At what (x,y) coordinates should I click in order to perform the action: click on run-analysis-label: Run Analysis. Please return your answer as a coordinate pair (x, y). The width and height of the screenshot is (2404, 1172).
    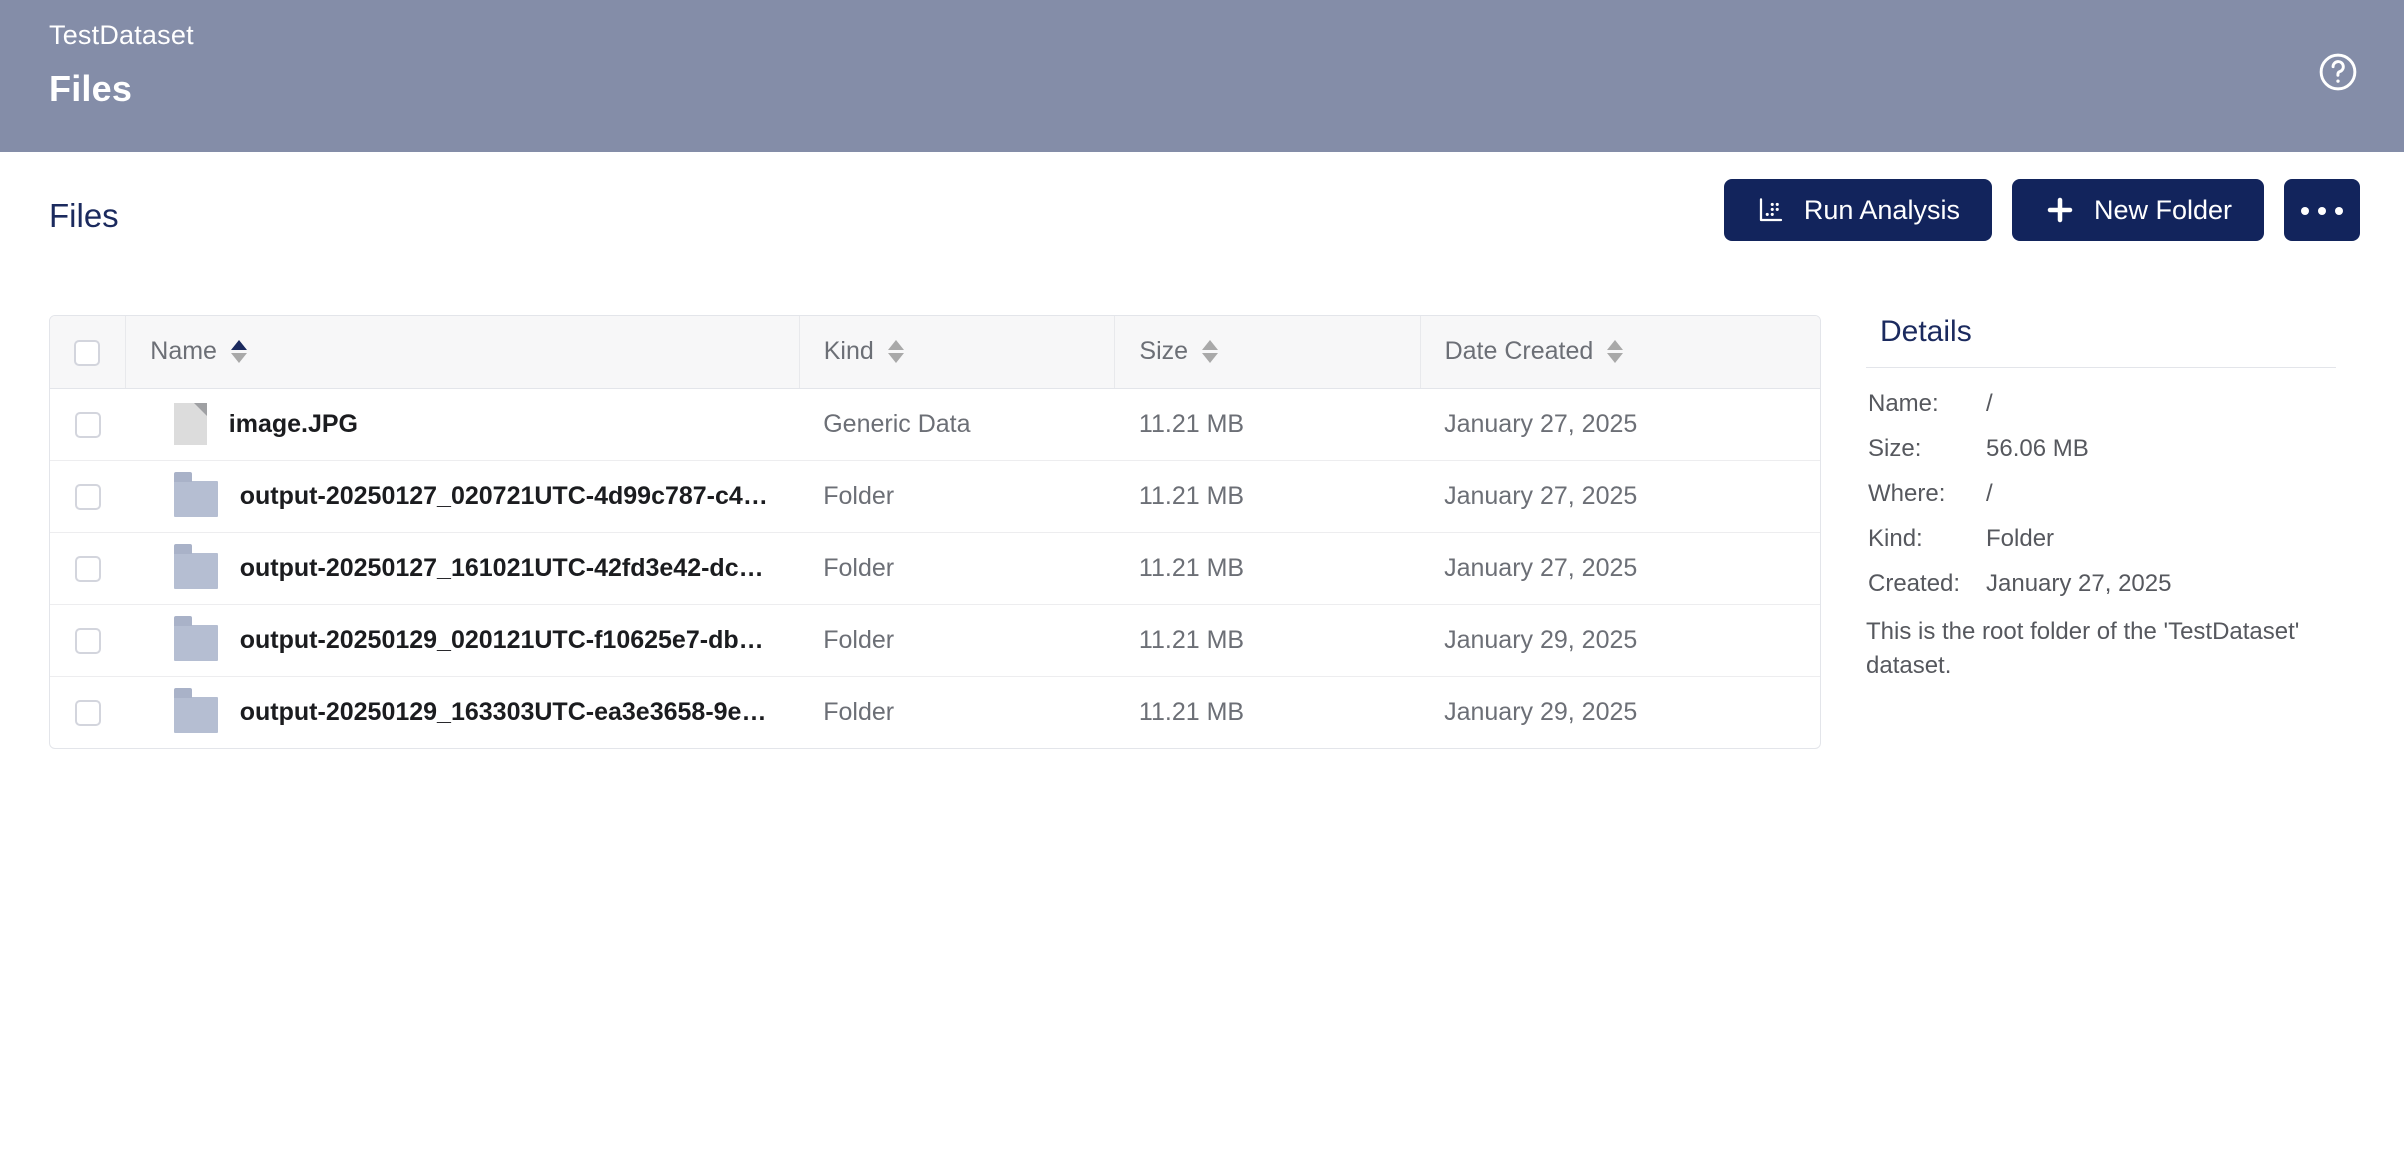
    Looking at the image, I should click on (1881, 209).